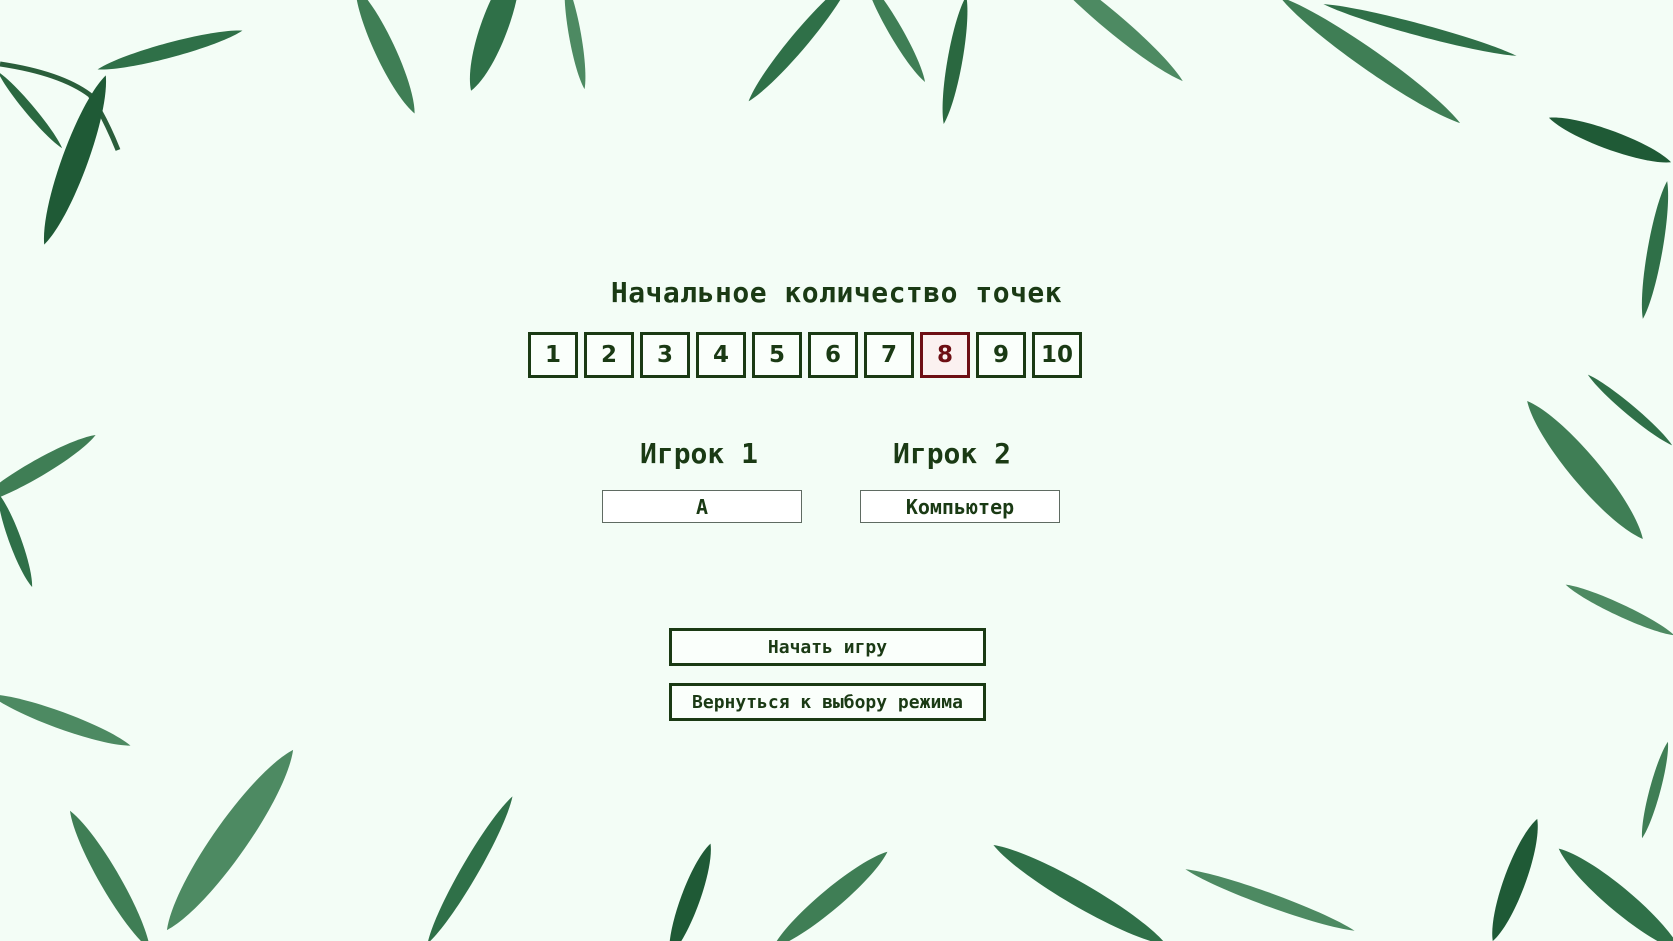 The image size is (1673, 941). I want to click on player2-name-input, so click(960, 506).